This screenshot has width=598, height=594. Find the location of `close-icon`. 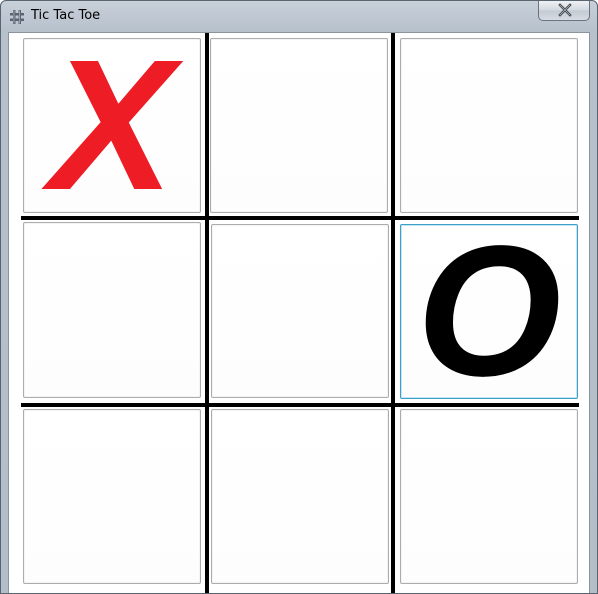

close-icon is located at coordinates (565, 10).